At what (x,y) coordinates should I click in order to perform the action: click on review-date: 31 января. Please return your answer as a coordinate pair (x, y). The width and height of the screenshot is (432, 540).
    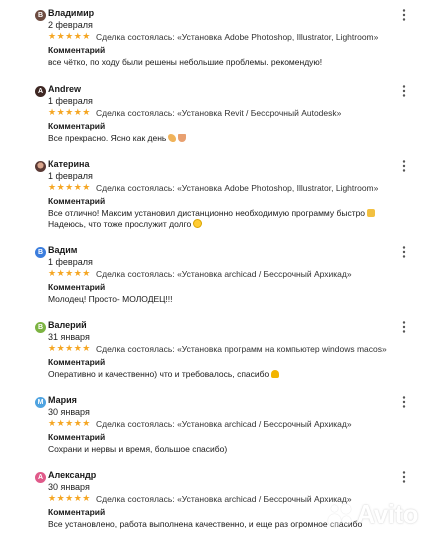
    Looking at the image, I should click on (69, 337).